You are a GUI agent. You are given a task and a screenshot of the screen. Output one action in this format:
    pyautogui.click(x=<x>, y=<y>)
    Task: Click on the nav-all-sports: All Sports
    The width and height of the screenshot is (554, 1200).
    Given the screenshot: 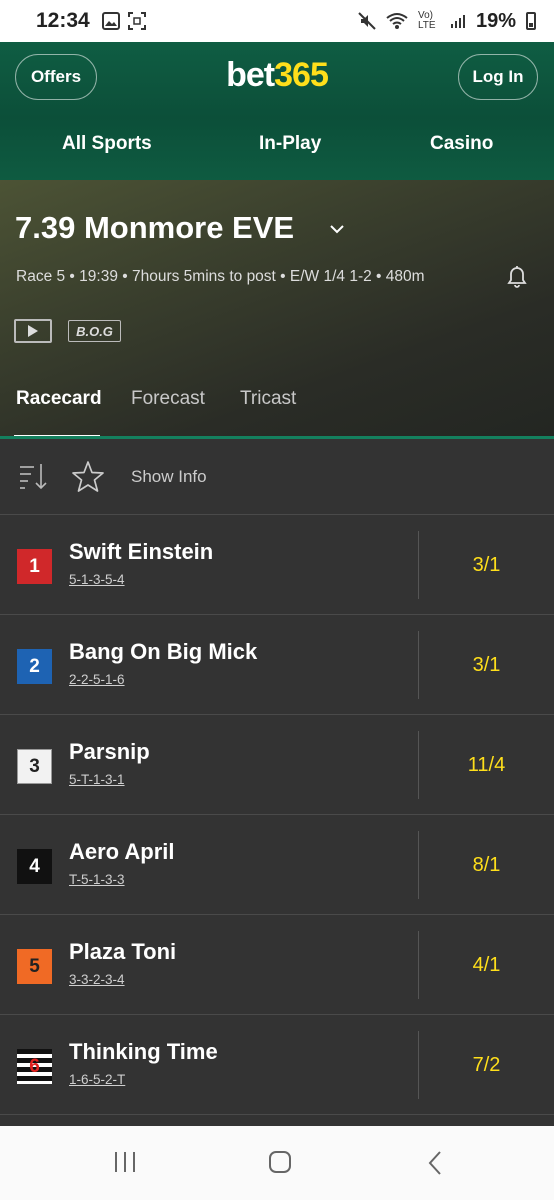 What is the action you would take?
    pyautogui.click(x=107, y=144)
    